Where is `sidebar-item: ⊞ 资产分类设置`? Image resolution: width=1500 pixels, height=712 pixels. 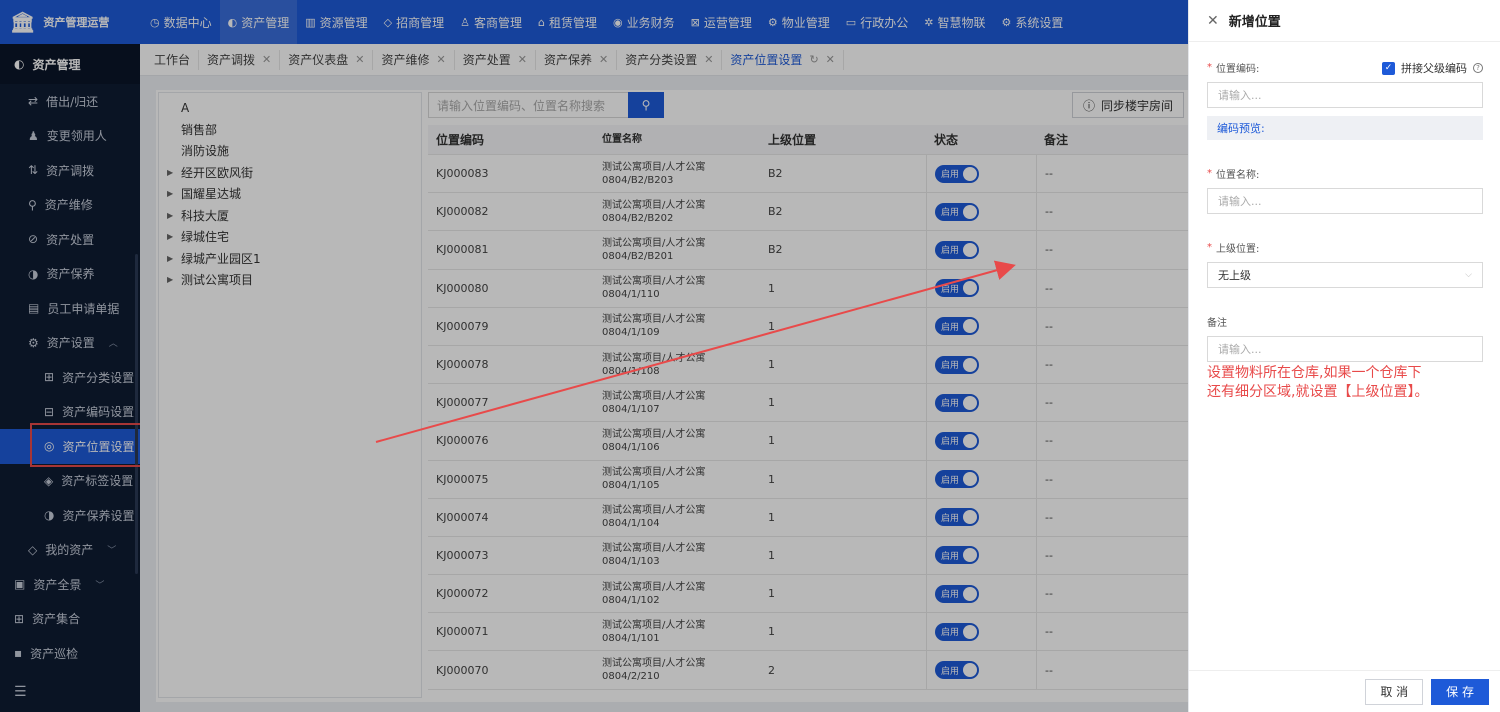
sidebar-item: ⊞ 资产分类设置 is located at coordinates (70, 377).